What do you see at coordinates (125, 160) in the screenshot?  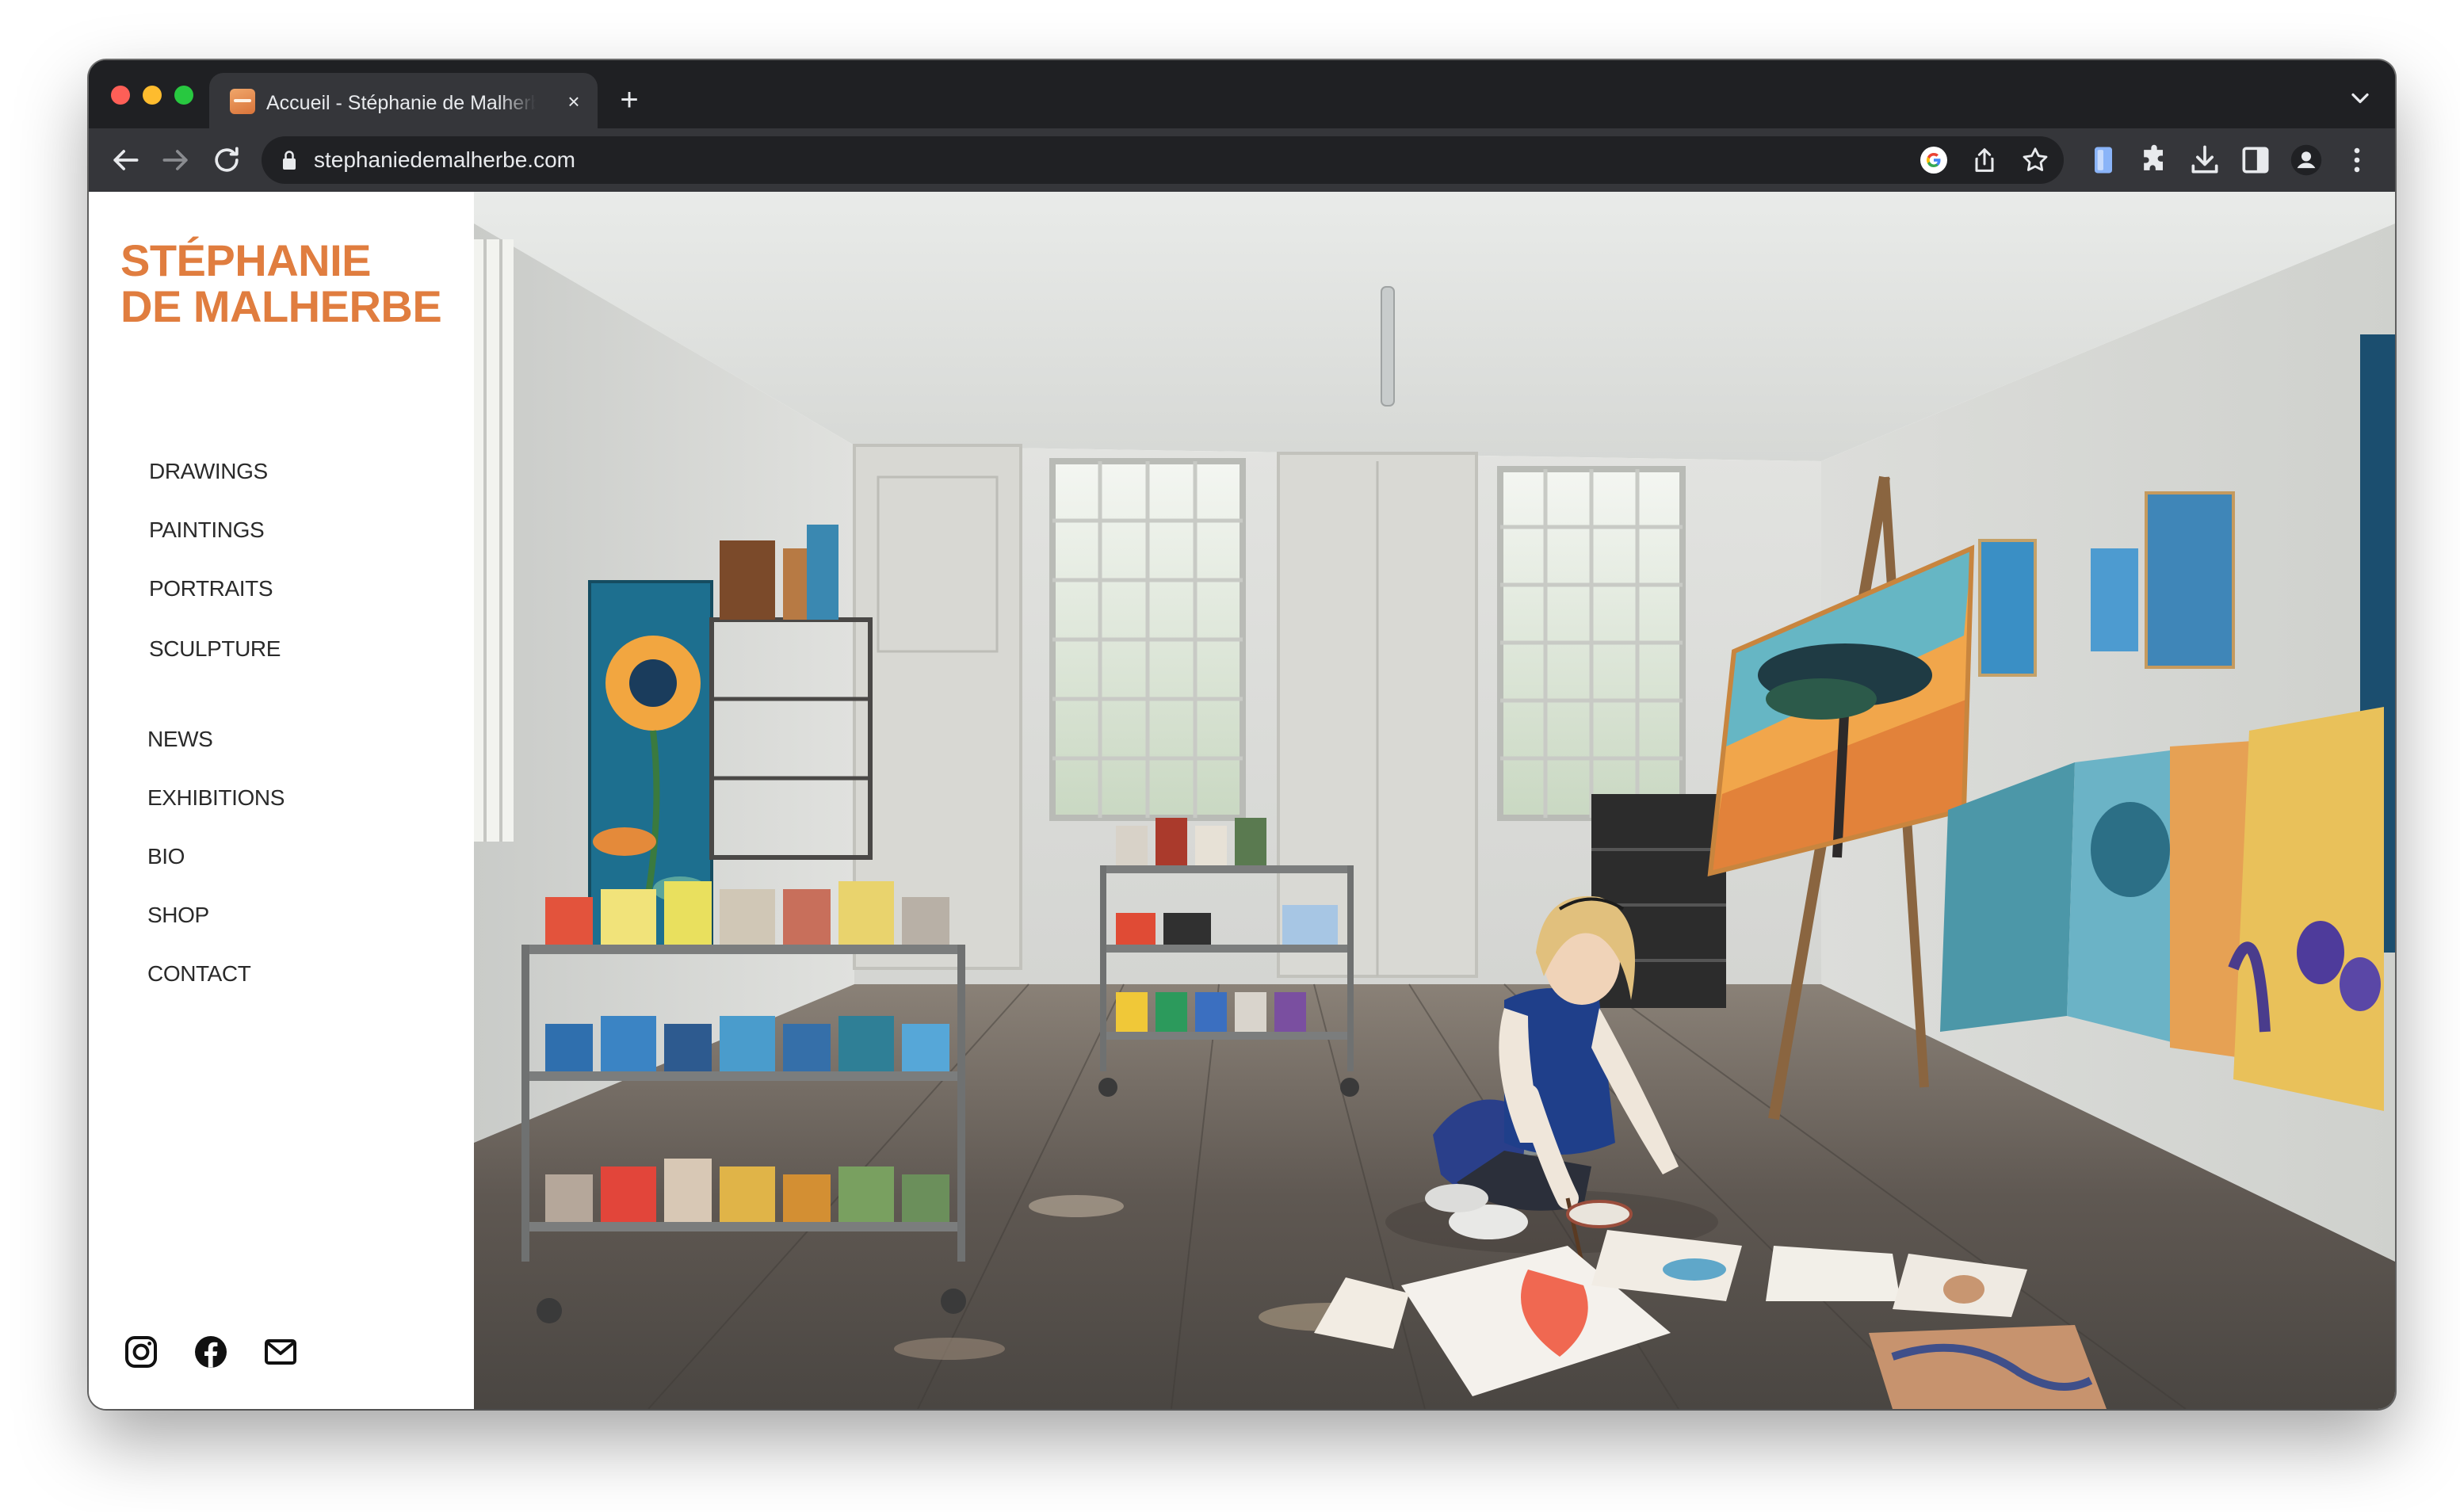 I see `back-arrow-icon` at bounding box center [125, 160].